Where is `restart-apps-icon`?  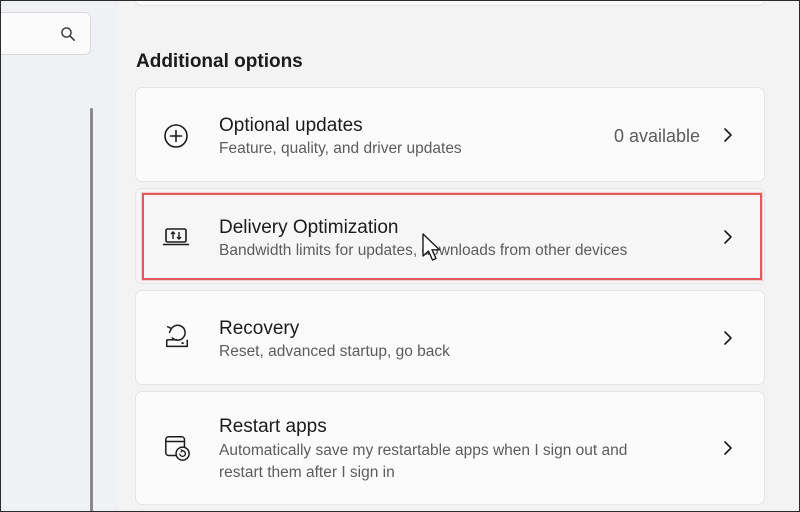 restart-apps-icon is located at coordinates (177, 448).